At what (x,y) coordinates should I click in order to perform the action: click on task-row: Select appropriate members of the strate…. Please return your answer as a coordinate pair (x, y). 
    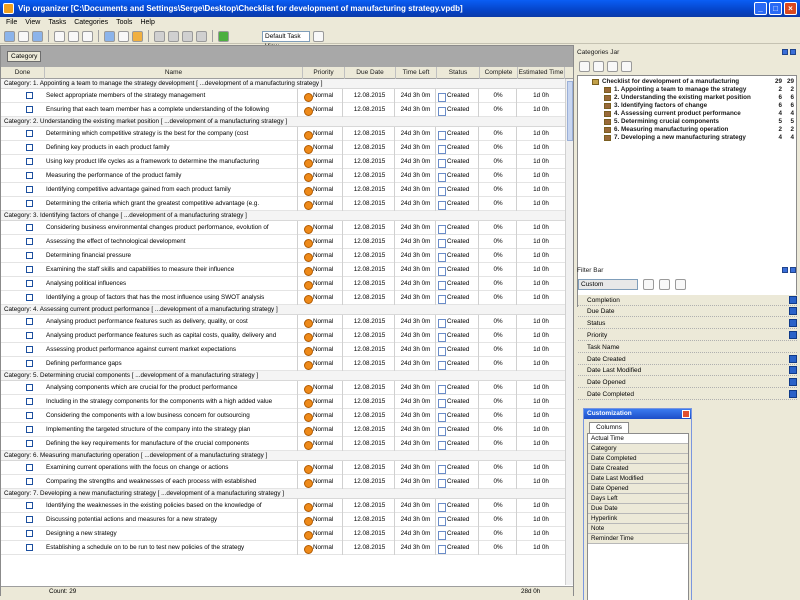
    Looking at the image, I should click on (287, 96).